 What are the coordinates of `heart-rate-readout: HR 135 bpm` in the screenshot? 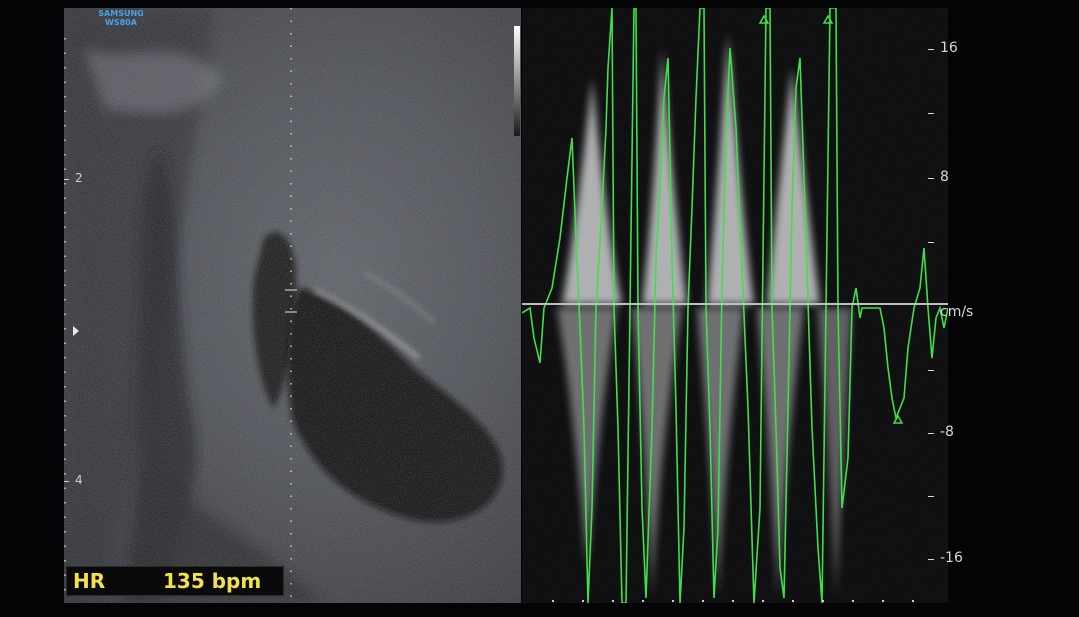 It's located at (175, 581).